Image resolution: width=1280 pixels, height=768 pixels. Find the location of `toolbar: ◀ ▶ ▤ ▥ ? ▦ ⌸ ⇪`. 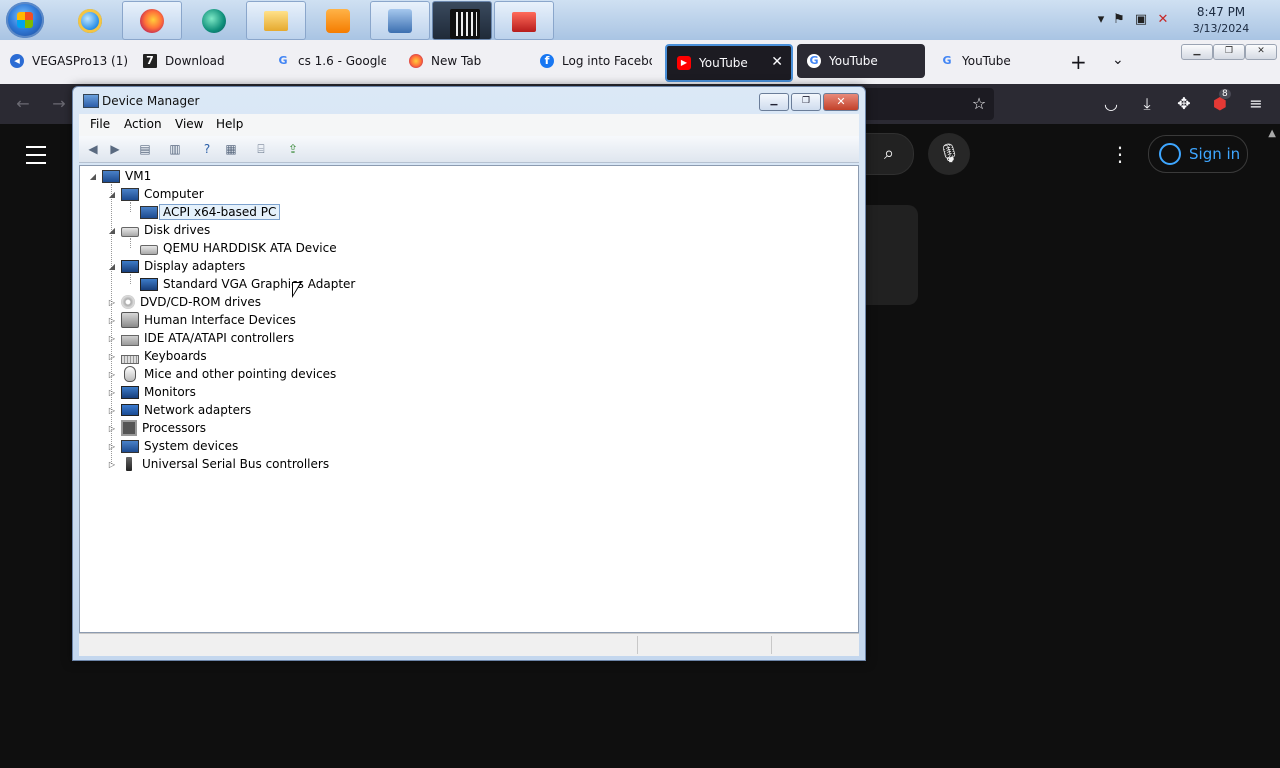

toolbar: ◀ ▶ ▤ ▥ ? ▦ ⌸ ⇪ is located at coordinates (469, 149).